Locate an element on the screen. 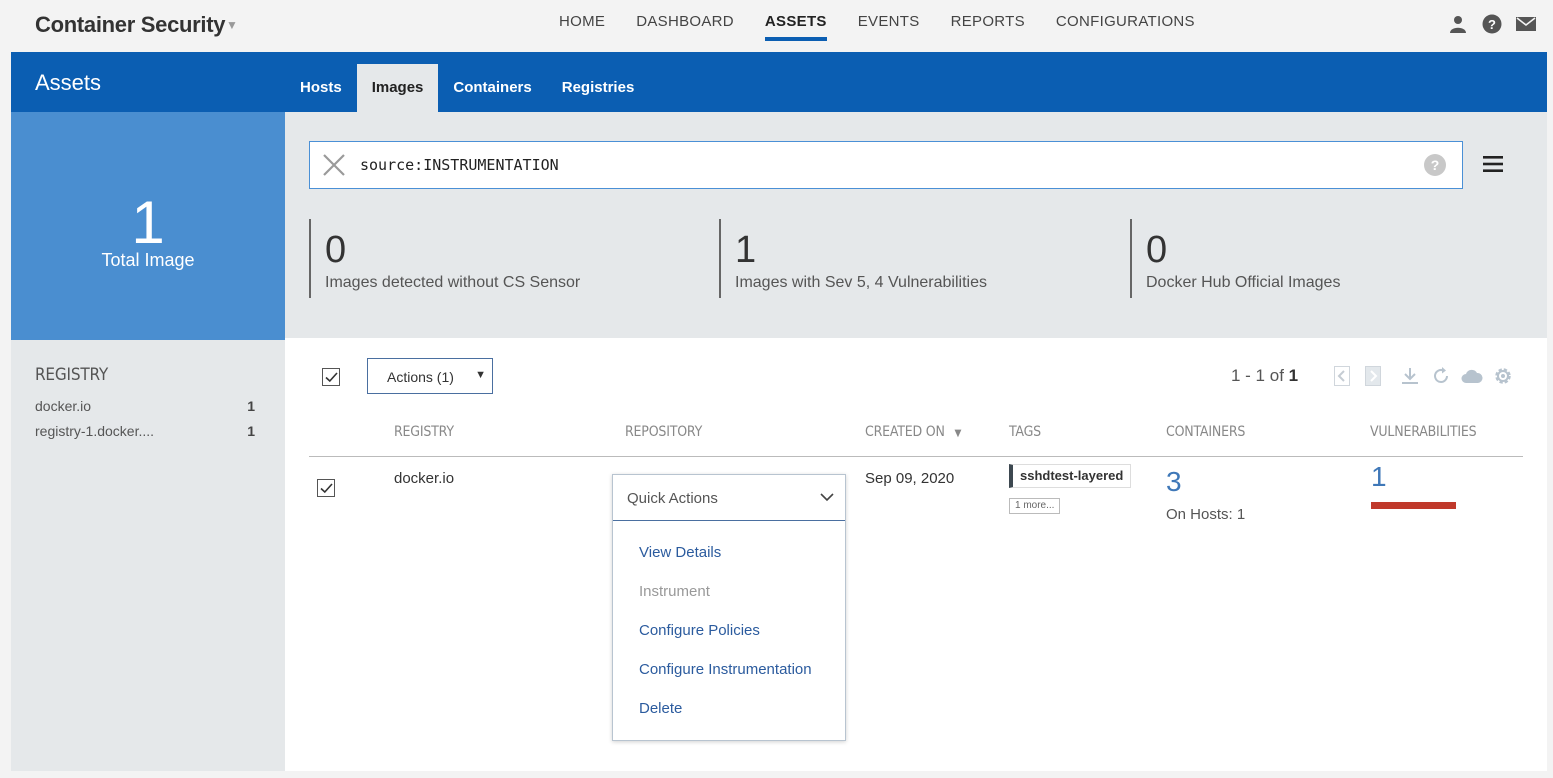  refresh-icon is located at coordinates (1441, 376).